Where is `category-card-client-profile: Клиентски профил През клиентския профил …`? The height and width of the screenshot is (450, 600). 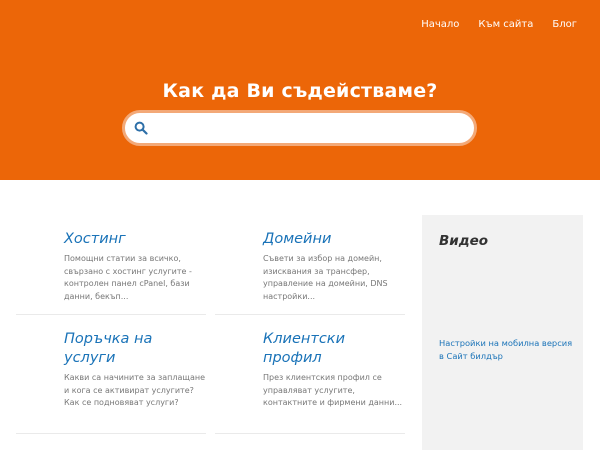
category-card-client-profile: Клиентски профил През клиентския профил … is located at coordinates (310, 385).